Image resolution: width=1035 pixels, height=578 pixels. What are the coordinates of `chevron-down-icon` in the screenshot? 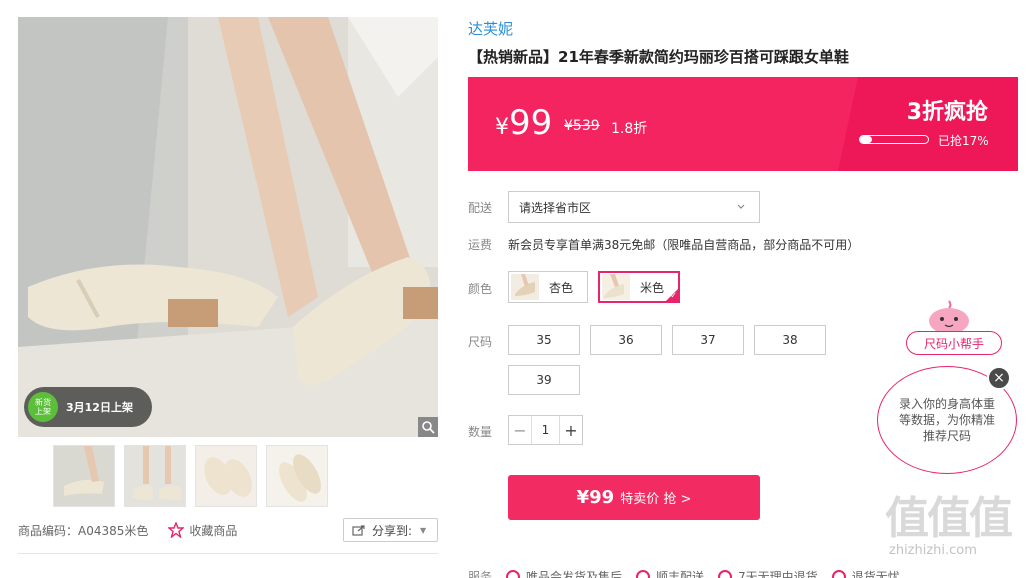 It's located at (741, 206).